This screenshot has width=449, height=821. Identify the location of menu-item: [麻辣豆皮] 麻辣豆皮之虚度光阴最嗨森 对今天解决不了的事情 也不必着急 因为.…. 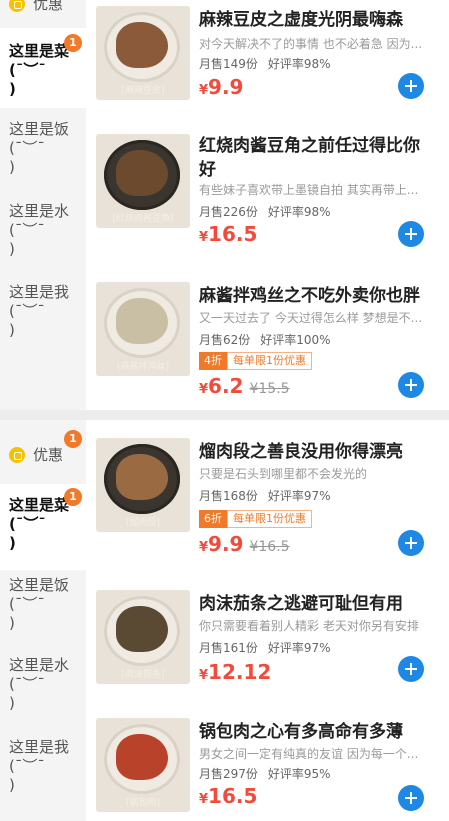
(272, 56).